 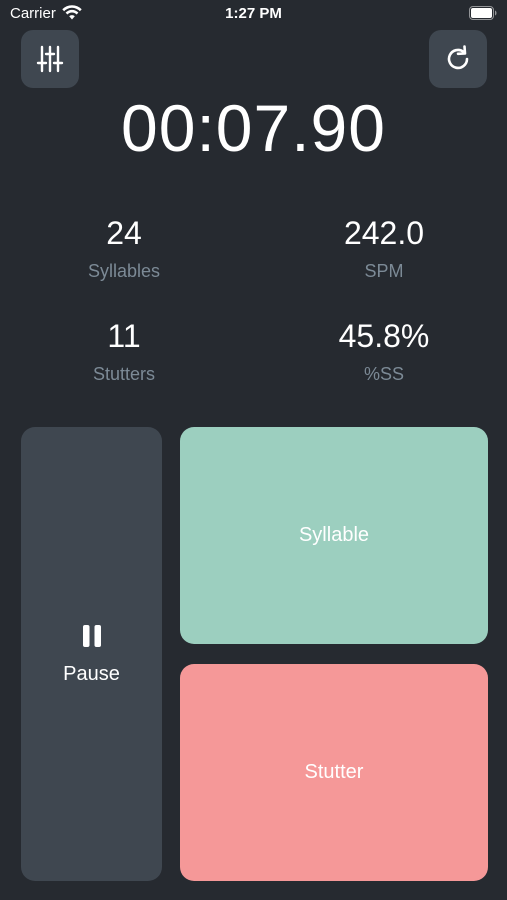 I want to click on spm-value: 242.0, so click(x=384, y=233).